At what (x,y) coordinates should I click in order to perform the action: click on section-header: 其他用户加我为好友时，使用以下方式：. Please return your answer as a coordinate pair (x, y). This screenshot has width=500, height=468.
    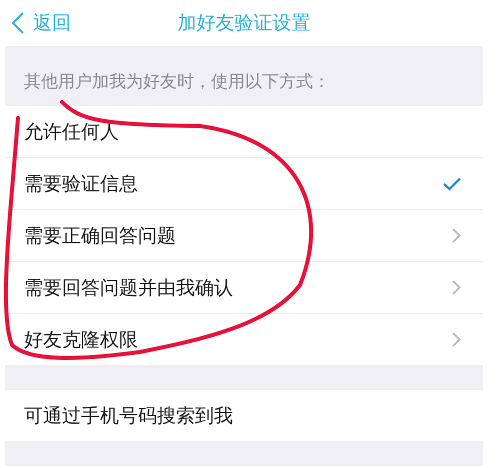
    Looking at the image, I should click on (244, 76).